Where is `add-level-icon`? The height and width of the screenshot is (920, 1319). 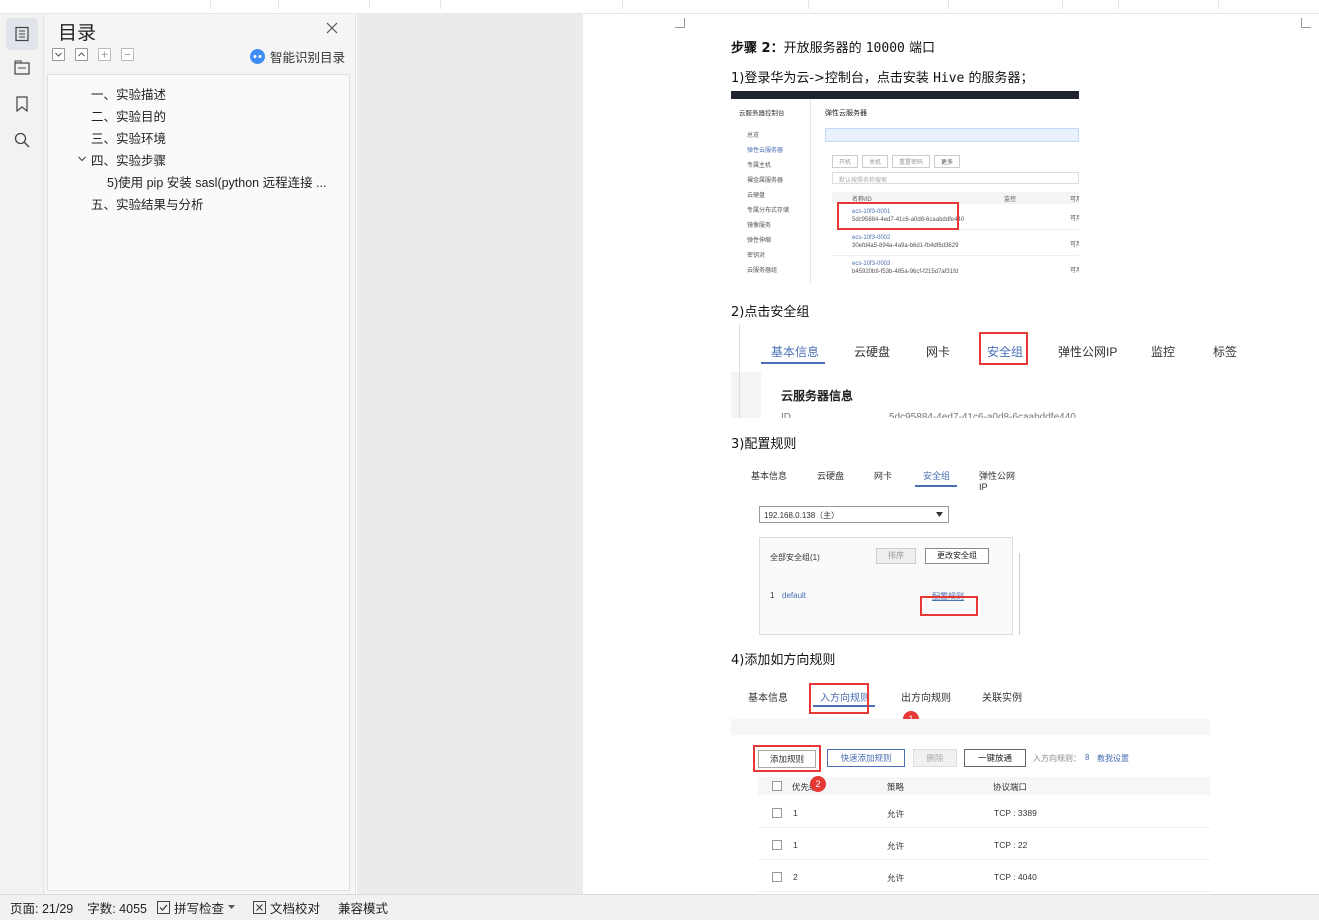
add-level-icon is located at coordinates (104, 54).